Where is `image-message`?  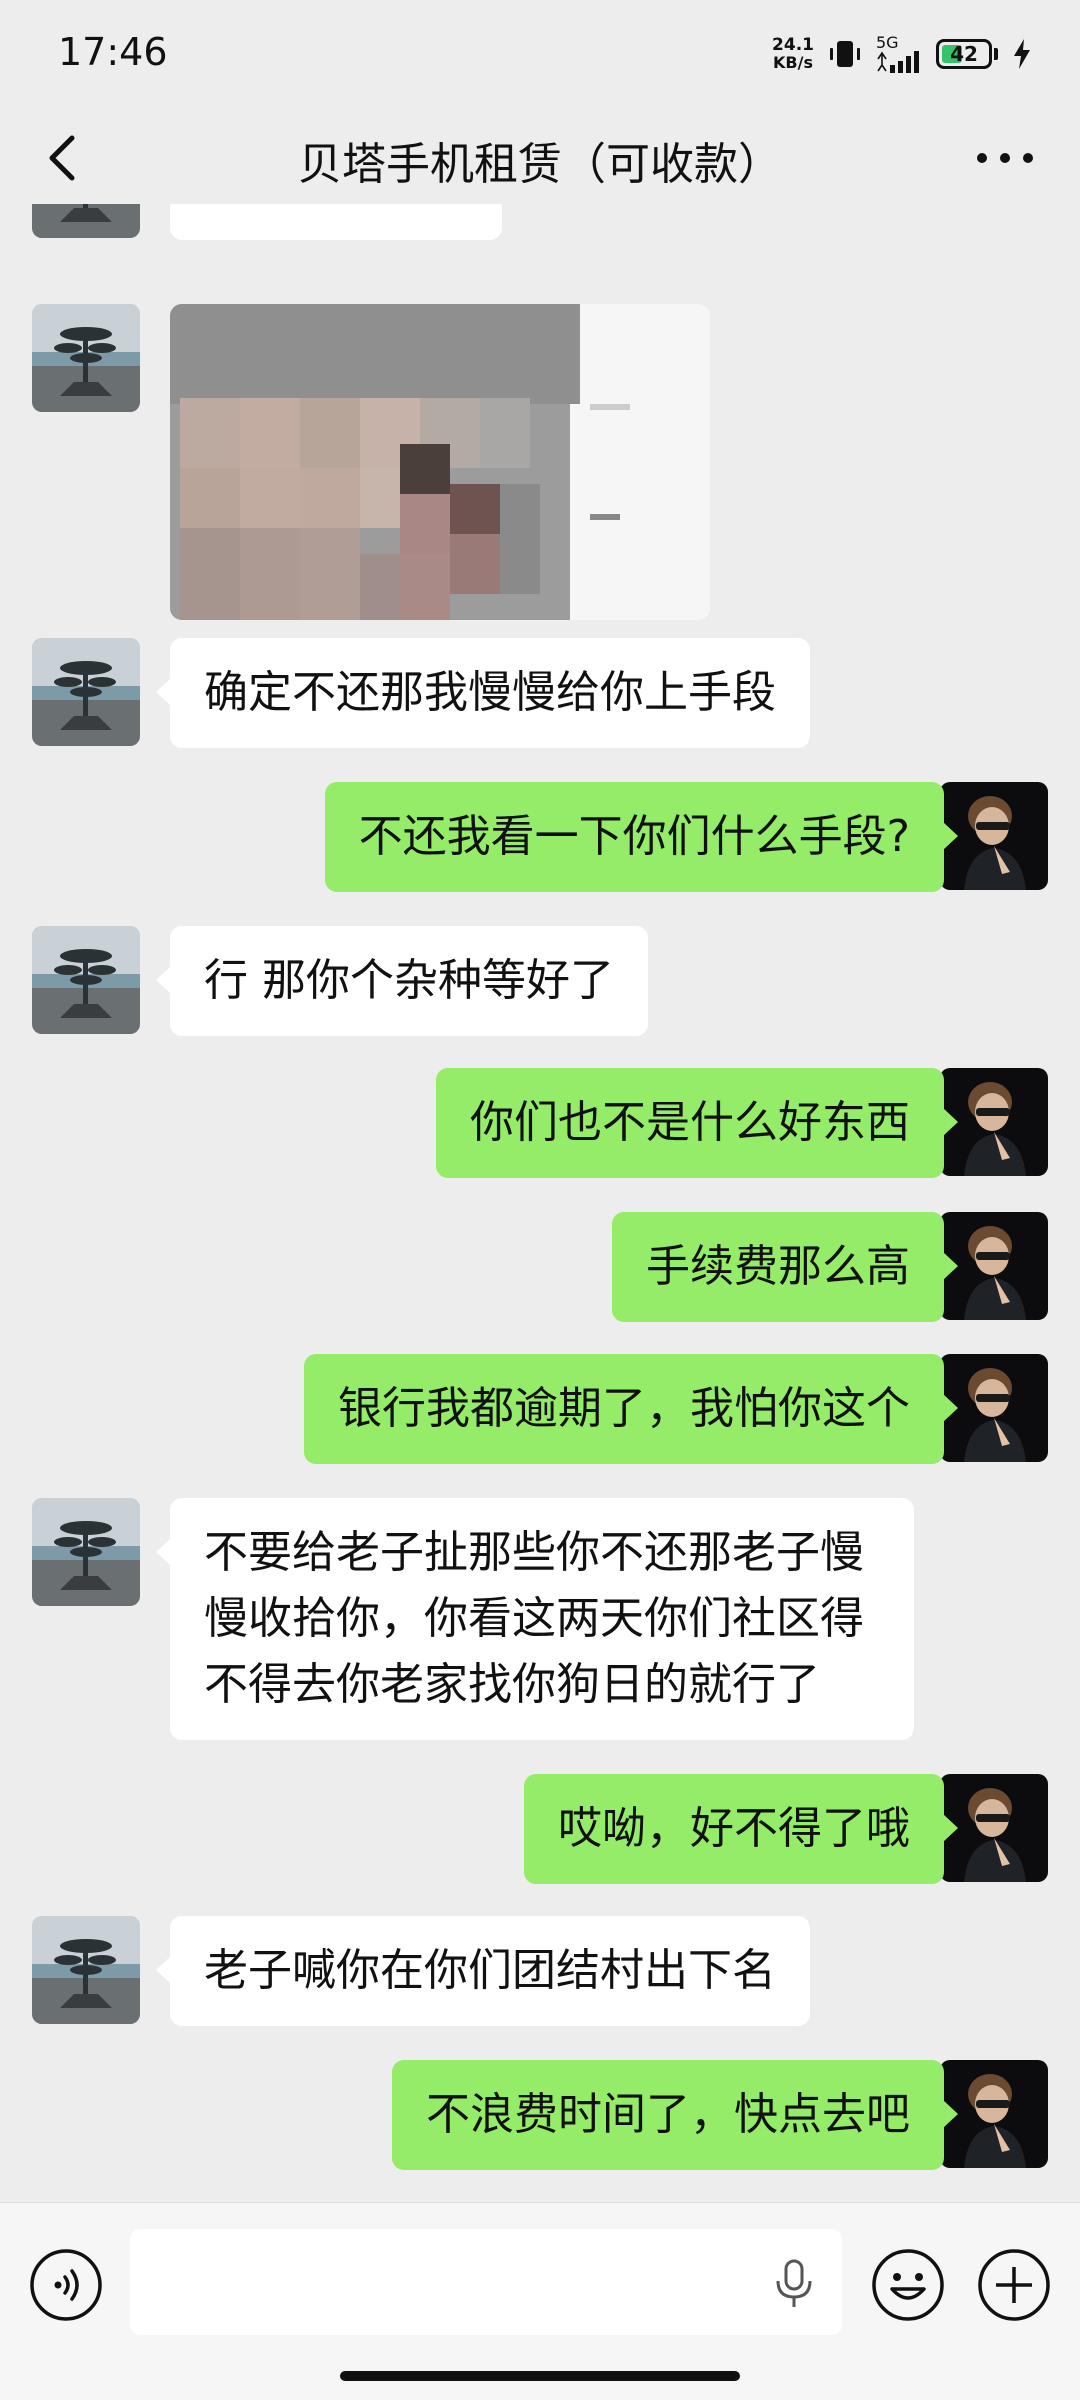
image-message is located at coordinates (440, 462).